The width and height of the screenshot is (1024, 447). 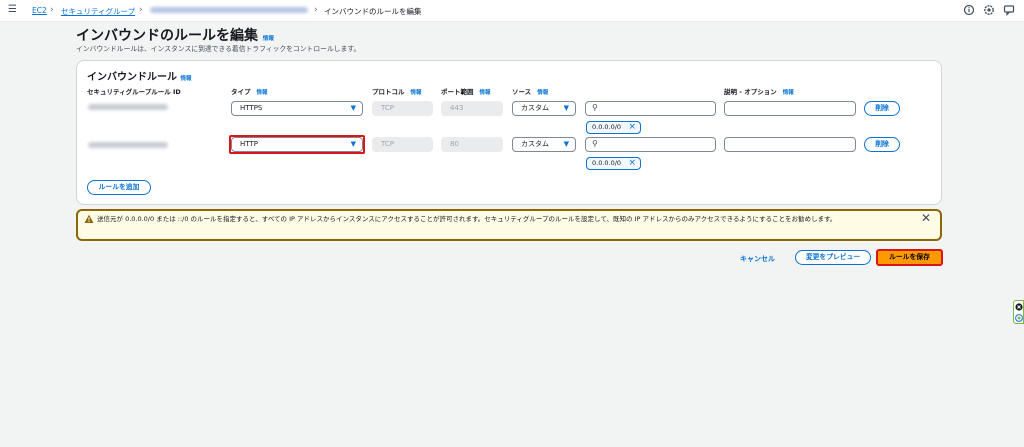 I want to click on column-header-port-range: ポート範囲 情報, so click(x=466, y=91).